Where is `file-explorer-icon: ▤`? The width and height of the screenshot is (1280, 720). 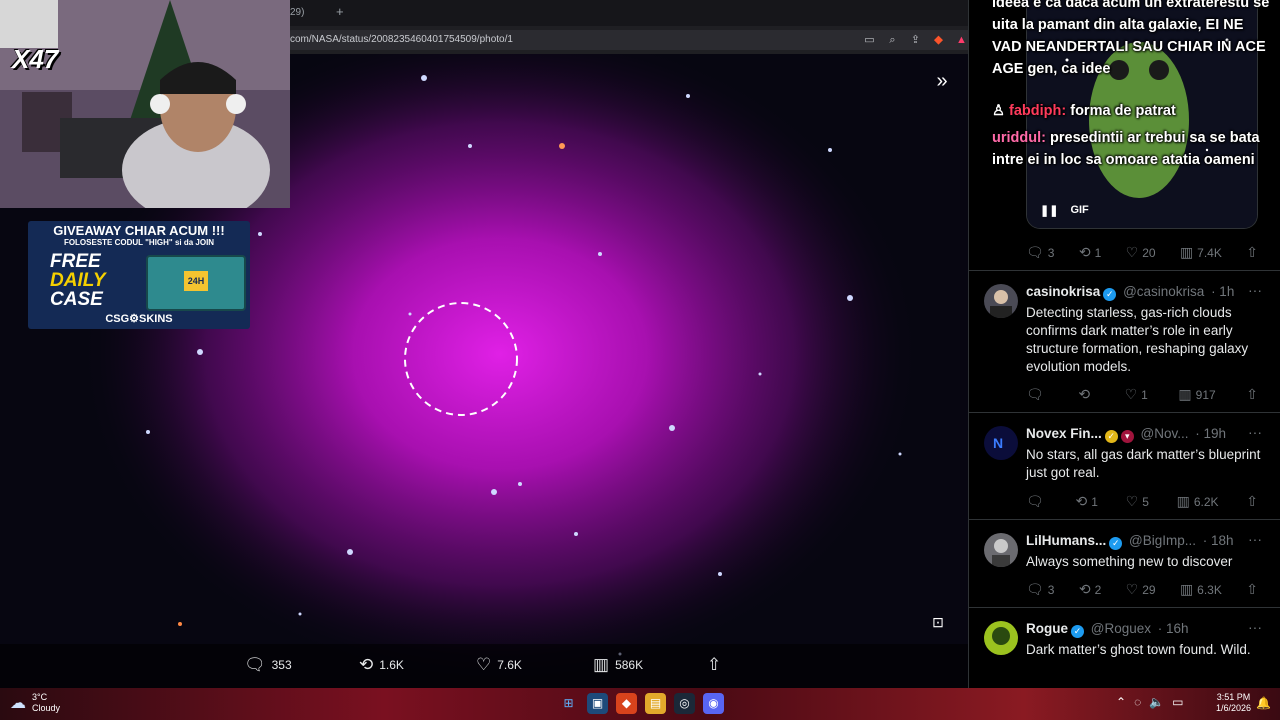
file-explorer-icon: ▤ is located at coordinates (655, 703).